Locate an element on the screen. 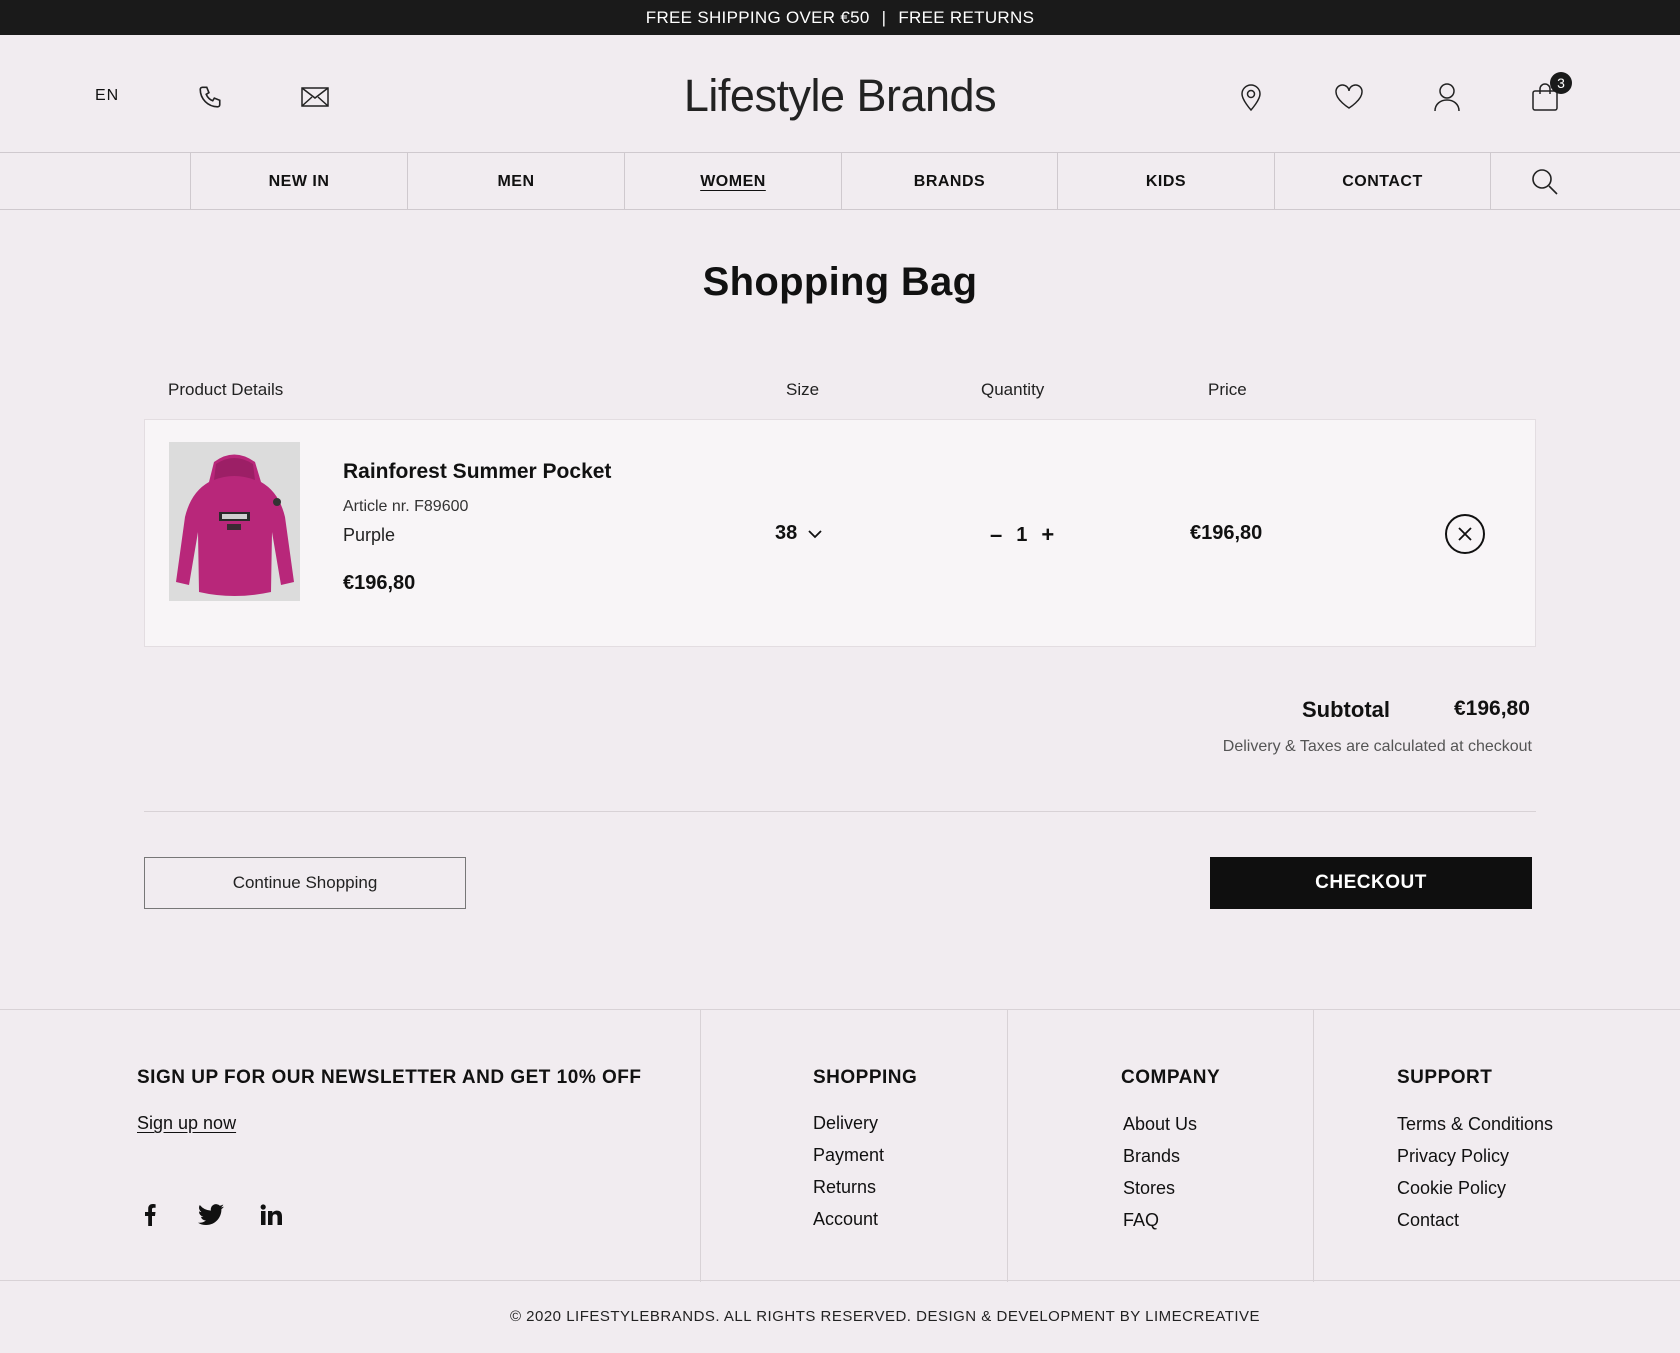 The width and height of the screenshot is (1680, 1353). location-icon is located at coordinates (1251, 97).